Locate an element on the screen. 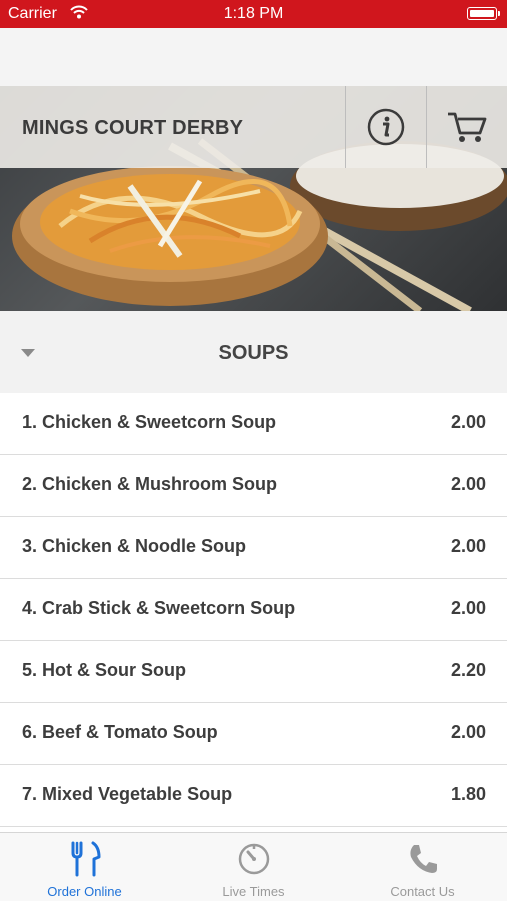 The image size is (507, 901). menu-item: 1. Chicken & Sweetcorn Soup 2.00 is located at coordinates (253, 424).